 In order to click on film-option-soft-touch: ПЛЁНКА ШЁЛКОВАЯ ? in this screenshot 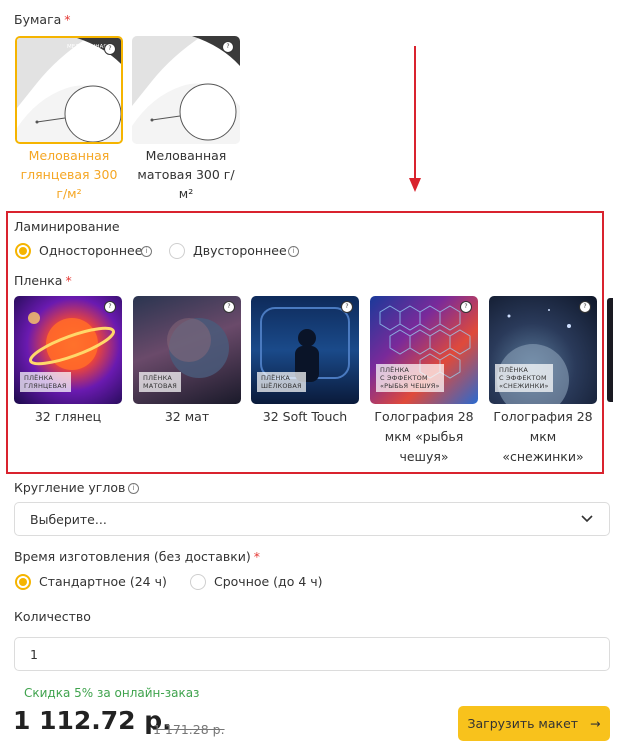, I will do `click(305, 350)`.